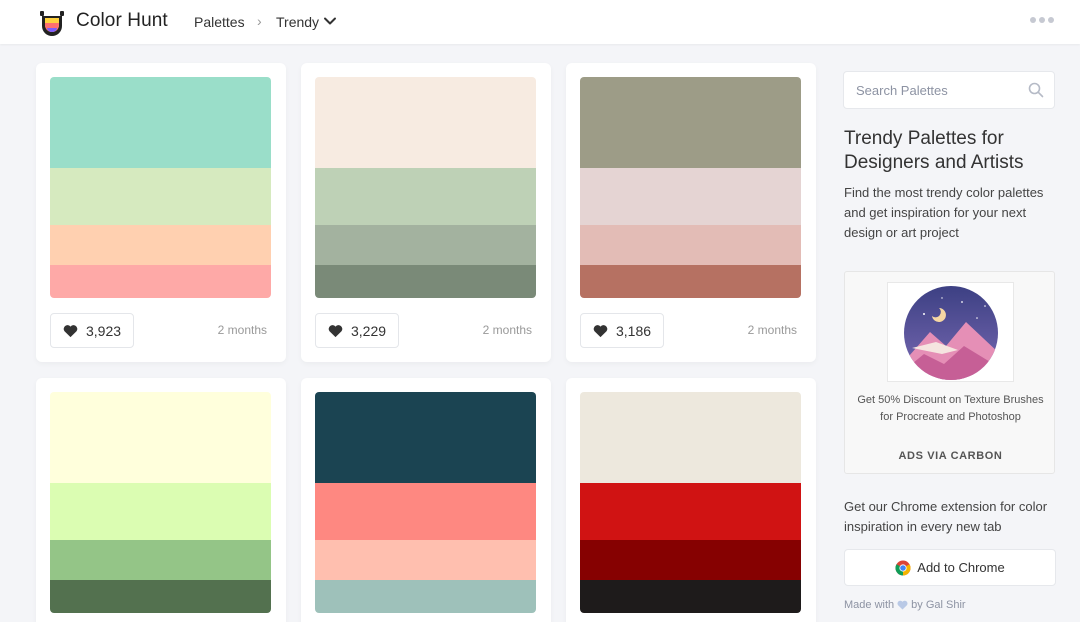 The width and height of the screenshot is (1080, 622). What do you see at coordinates (297, 22) in the screenshot?
I see `nav-trendy-dropdown: Trendy` at bounding box center [297, 22].